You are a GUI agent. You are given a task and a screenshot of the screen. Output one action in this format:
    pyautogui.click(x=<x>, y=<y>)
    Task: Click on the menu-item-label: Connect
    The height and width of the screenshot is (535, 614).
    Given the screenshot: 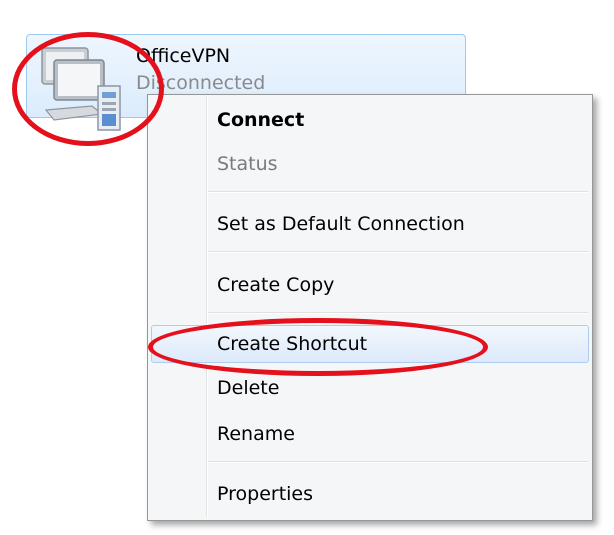 What is the action you would take?
    pyautogui.click(x=261, y=120)
    